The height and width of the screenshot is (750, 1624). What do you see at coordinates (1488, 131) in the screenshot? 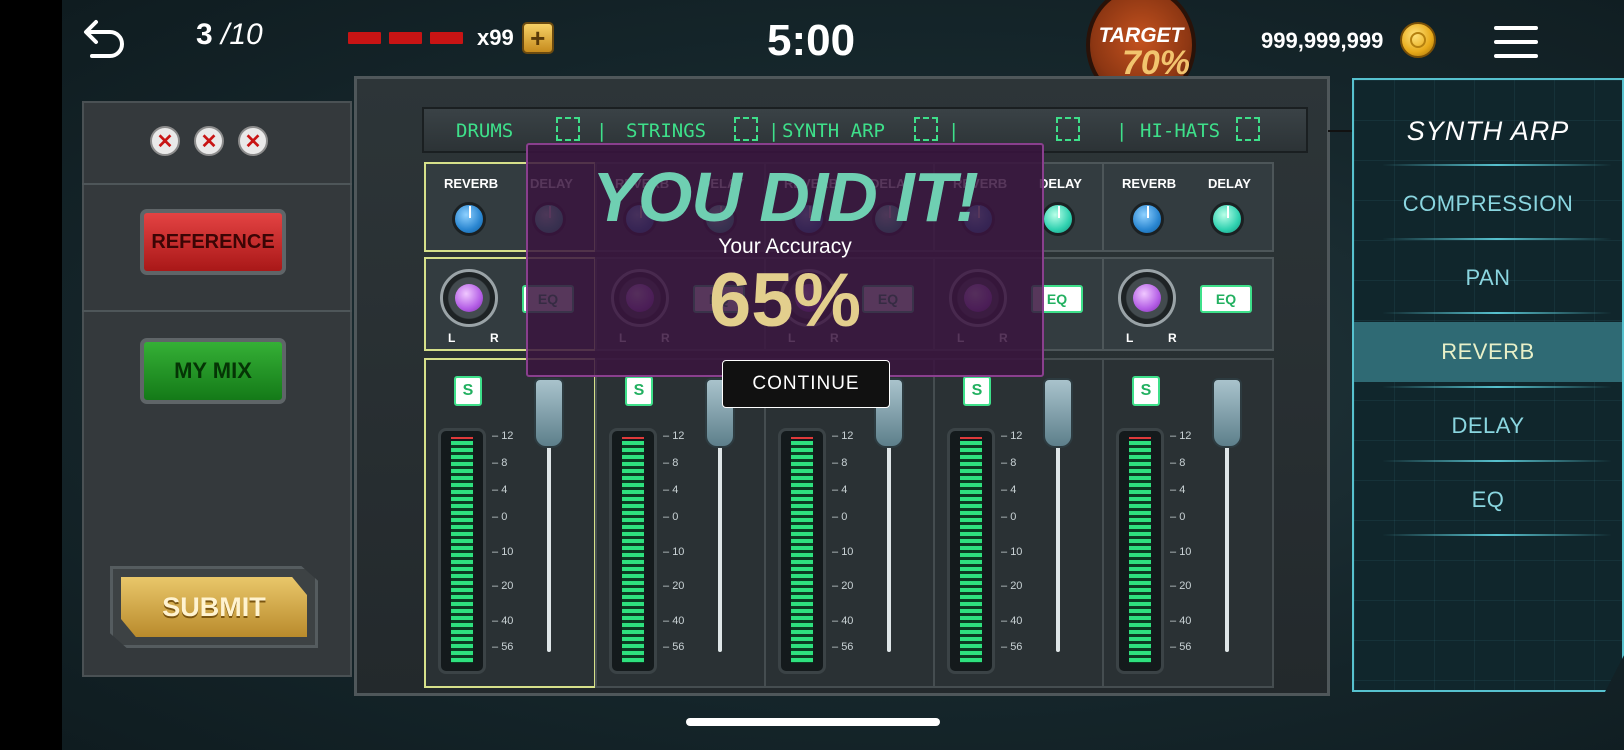
I see `effects-panel-title: SYNTH ARP` at bounding box center [1488, 131].